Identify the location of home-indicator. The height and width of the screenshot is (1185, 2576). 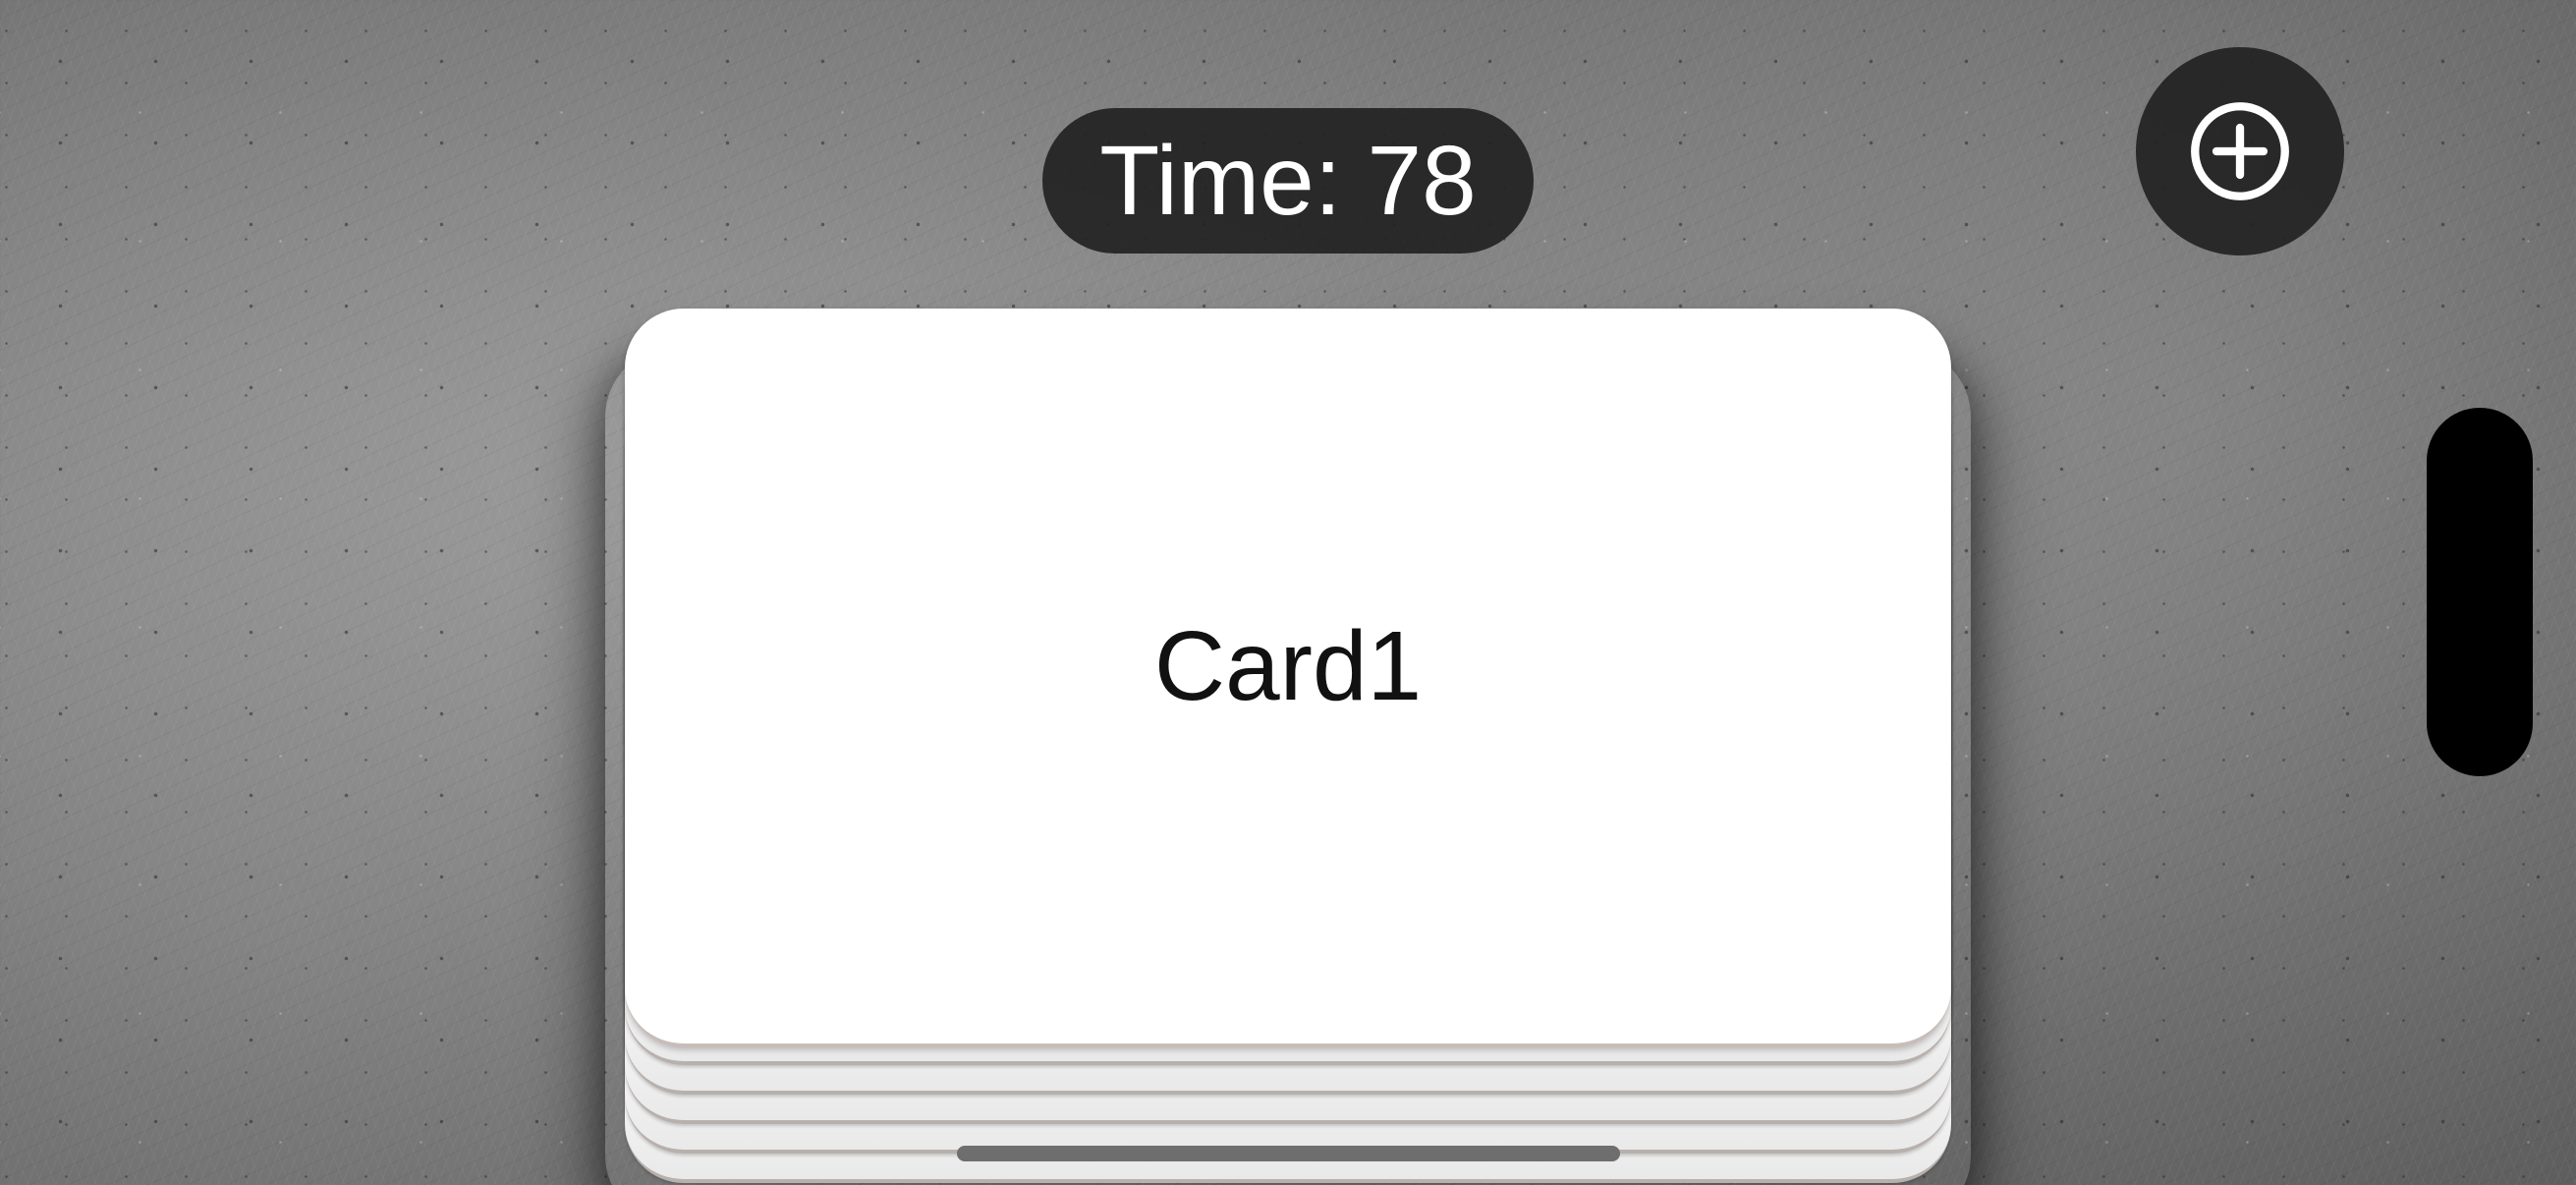
(1288, 1154).